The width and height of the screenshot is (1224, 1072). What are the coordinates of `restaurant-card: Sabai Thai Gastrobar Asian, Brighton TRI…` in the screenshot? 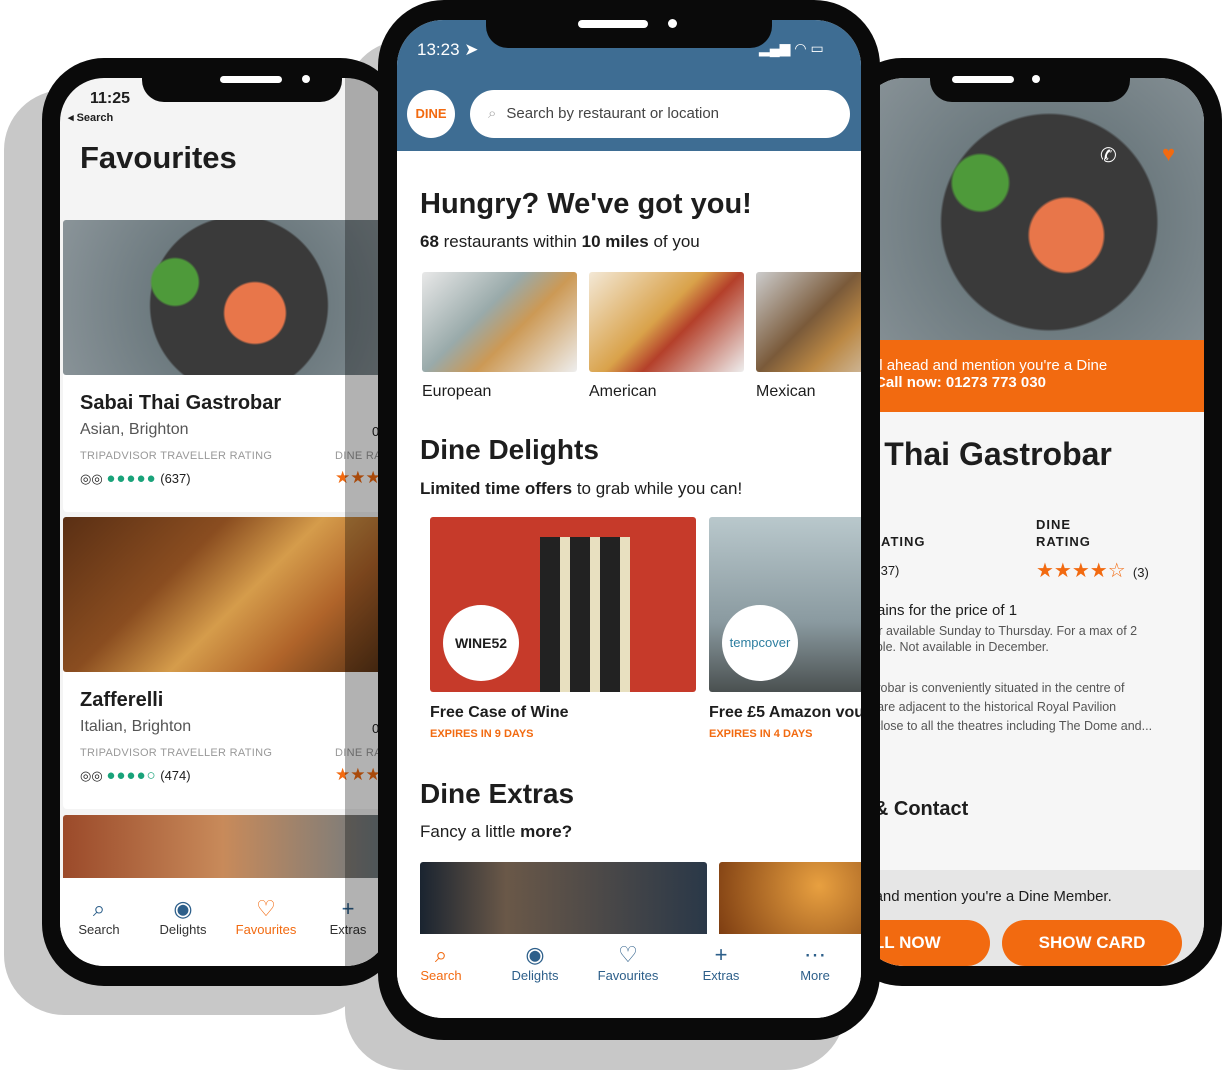 It's located at (223, 366).